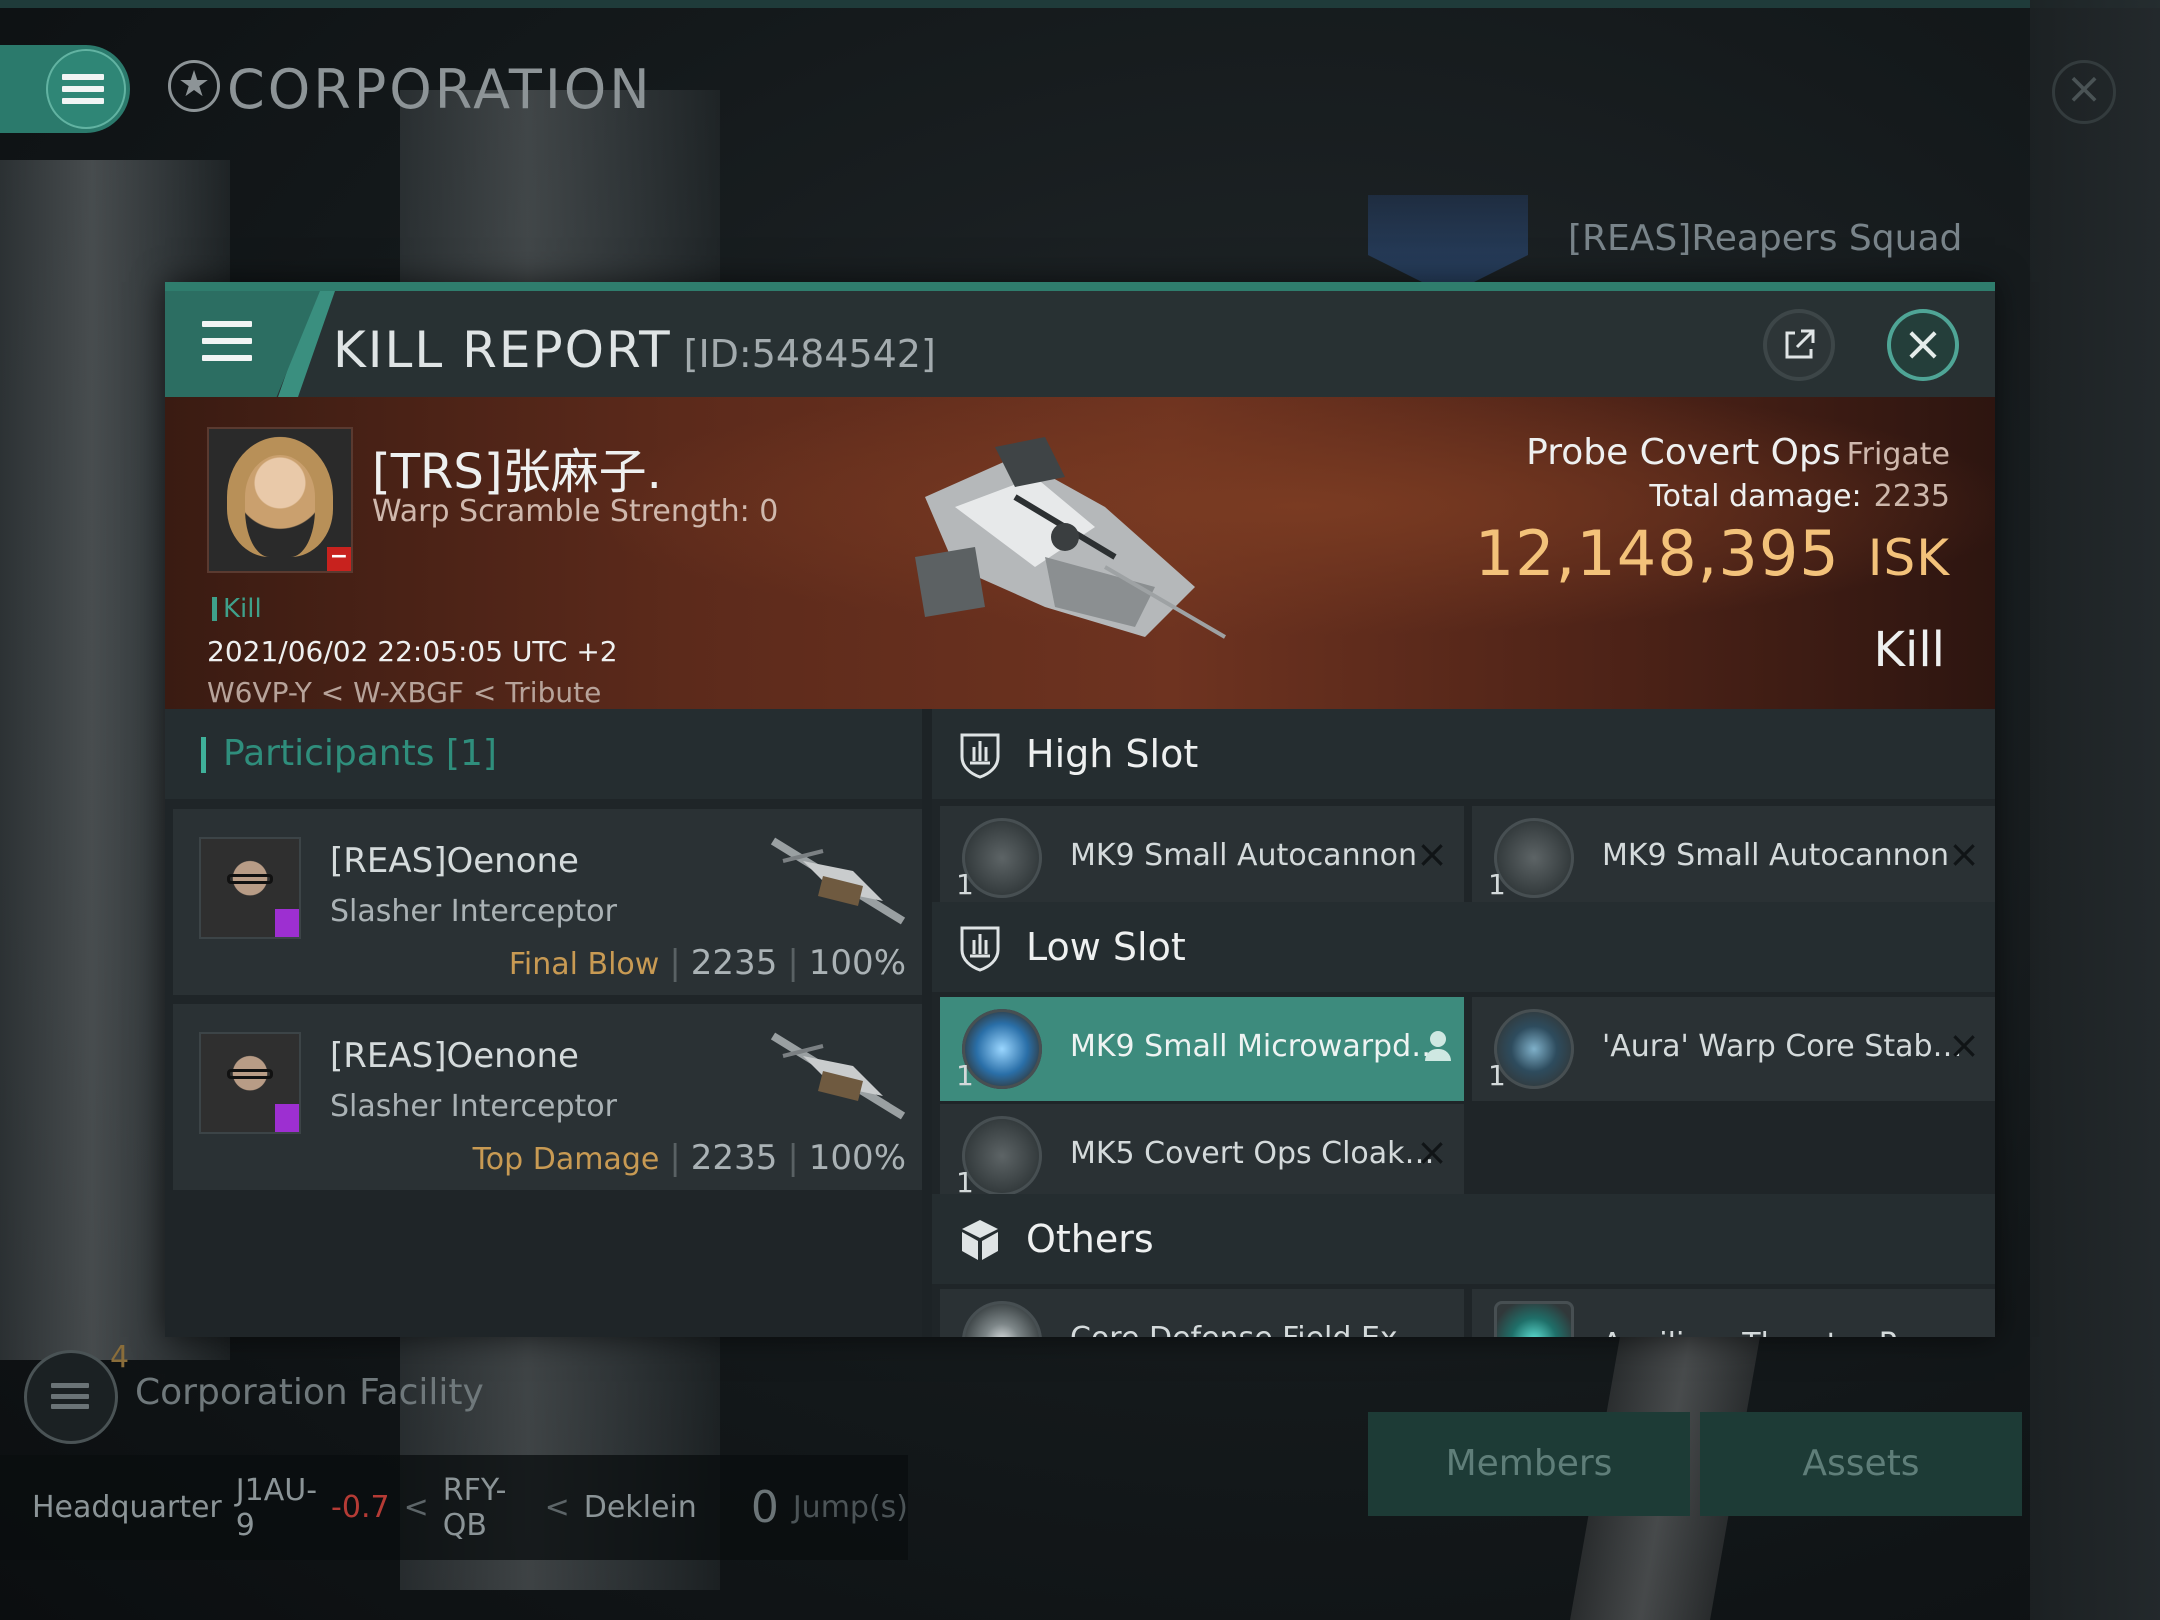  What do you see at coordinates (471, 753) in the screenshot?
I see `participants-count: [1]` at bounding box center [471, 753].